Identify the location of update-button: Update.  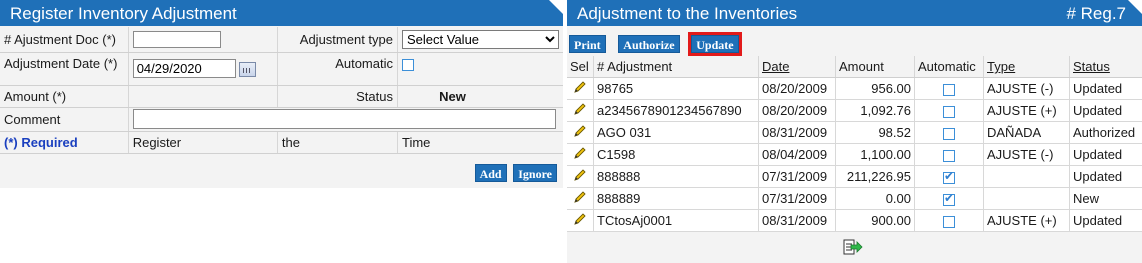
(715, 44).